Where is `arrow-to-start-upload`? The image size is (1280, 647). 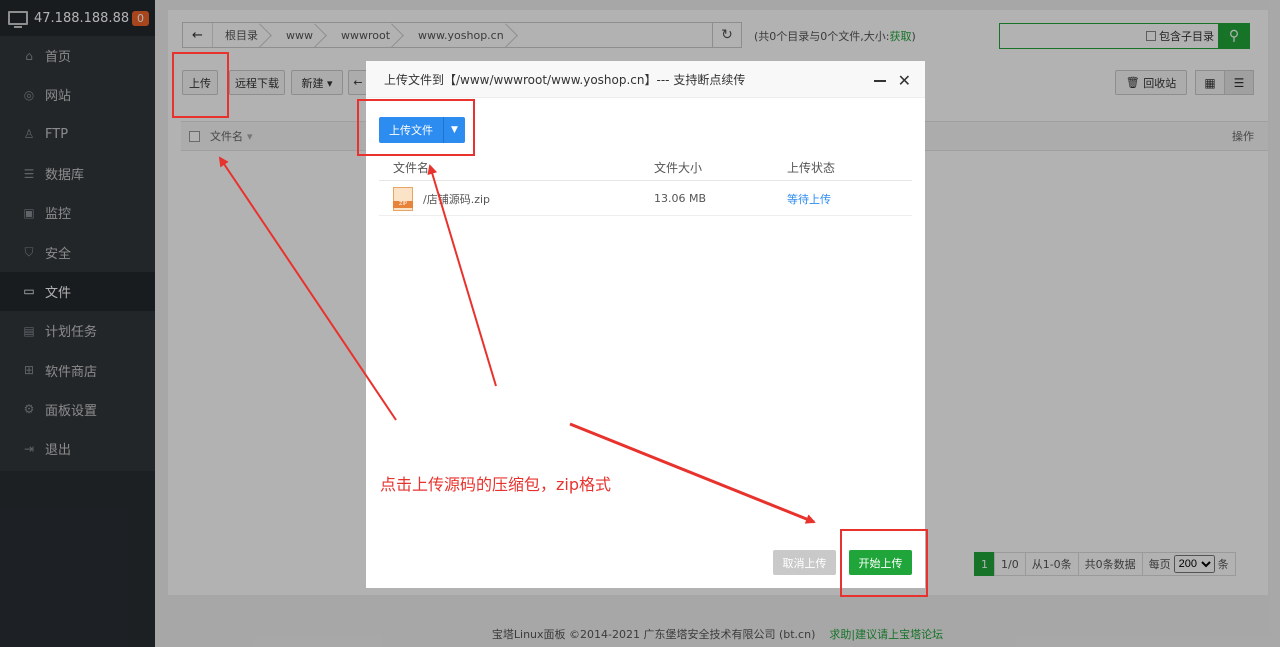 arrow-to-start-upload is located at coordinates (692, 473).